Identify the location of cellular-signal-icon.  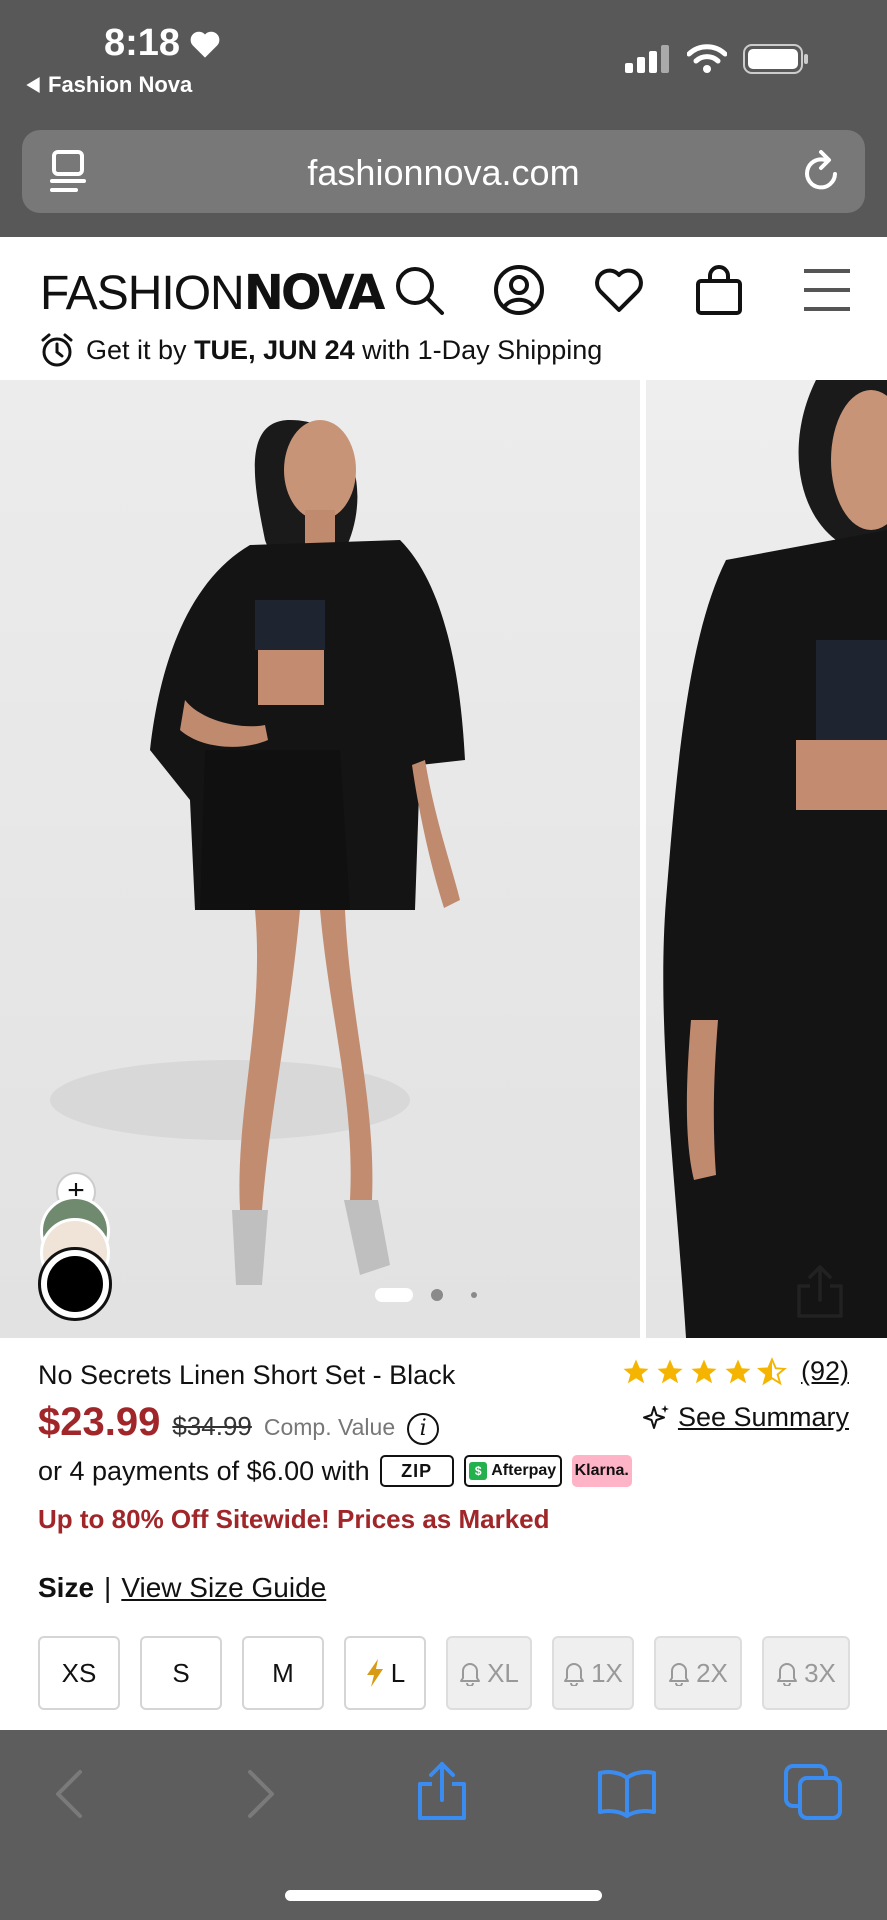
(647, 59).